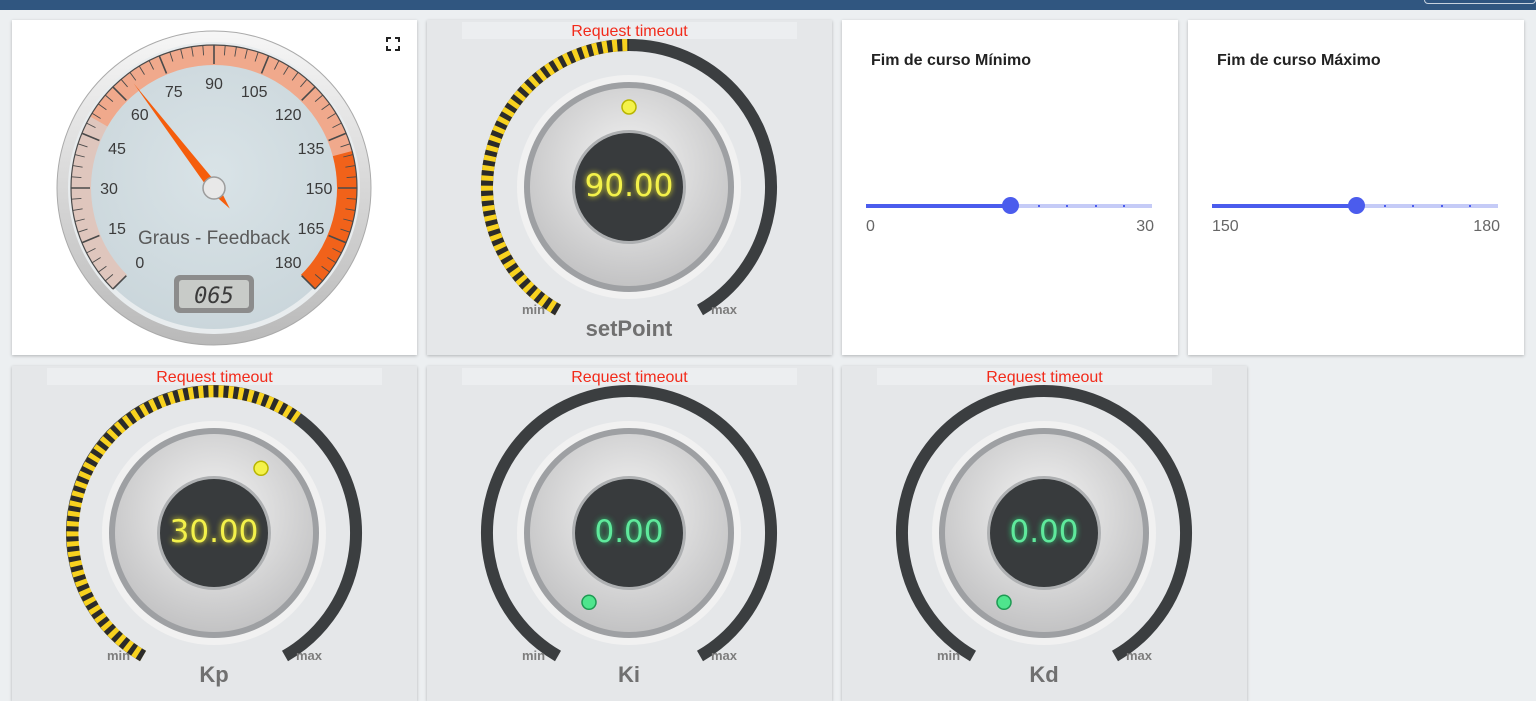 This screenshot has width=1536, height=701. Describe the element at coordinates (1225, 226) in the screenshot. I see `slider-min-label: 150` at that location.